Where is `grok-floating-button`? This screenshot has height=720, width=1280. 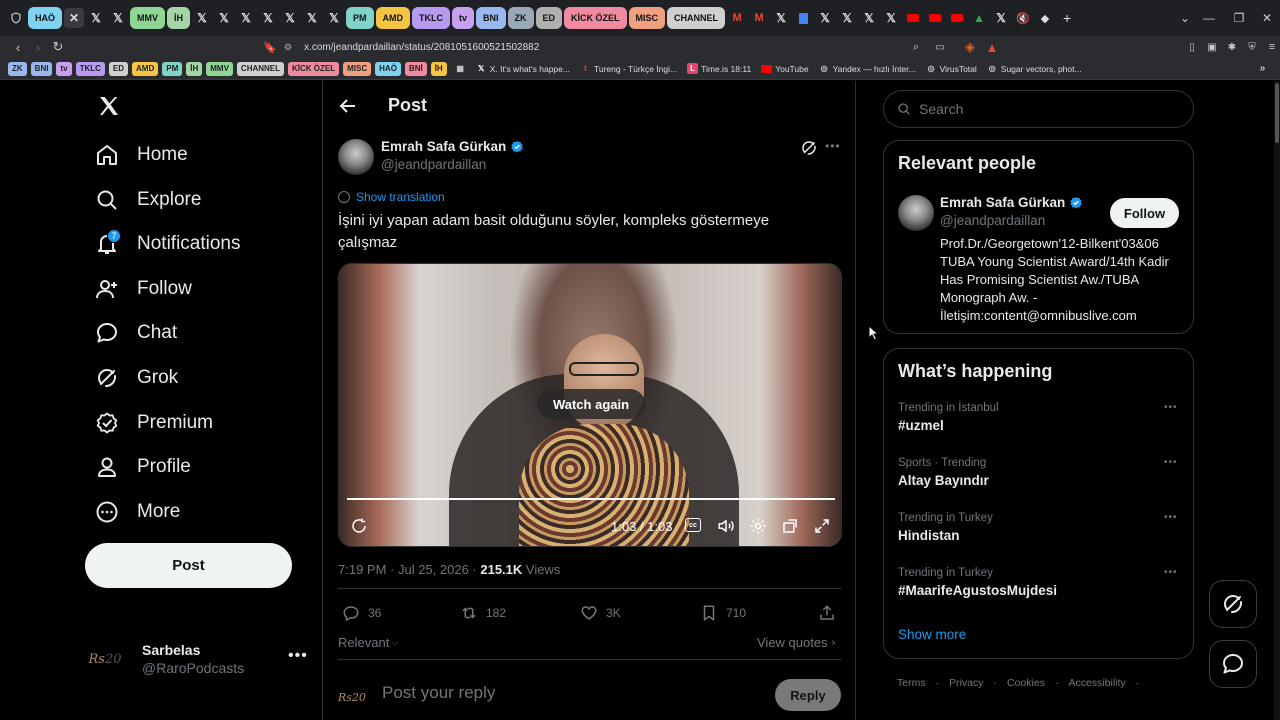 grok-floating-button is located at coordinates (1233, 604).